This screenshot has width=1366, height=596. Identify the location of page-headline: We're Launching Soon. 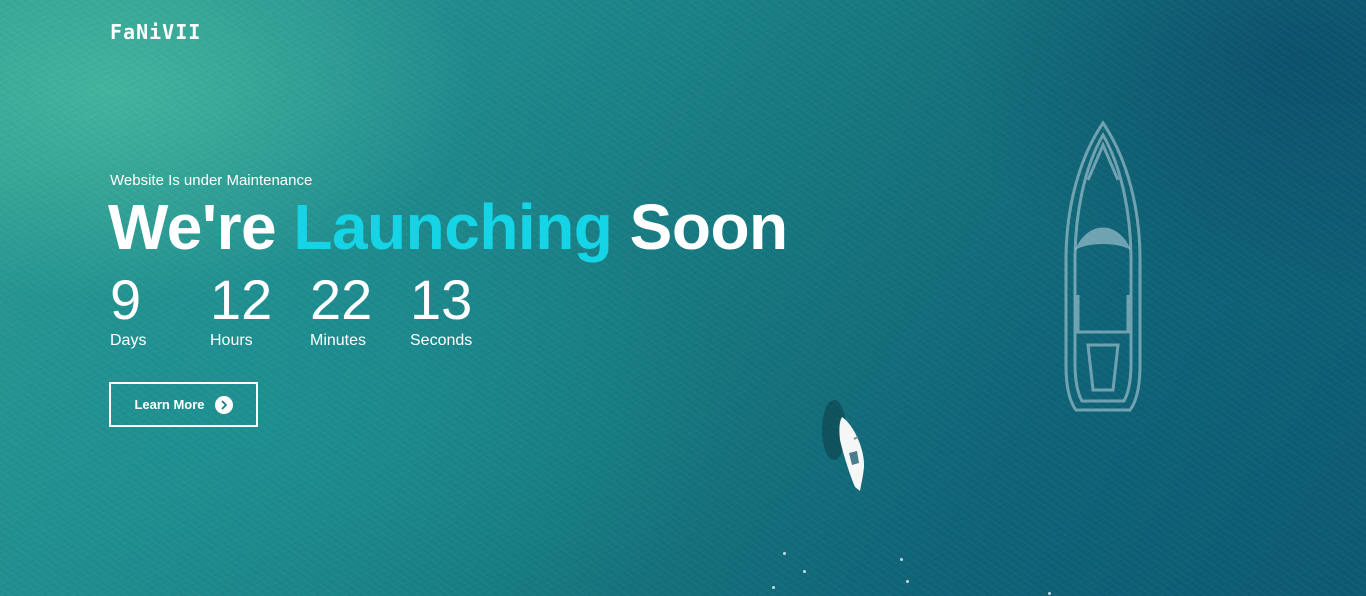
(448, 227).